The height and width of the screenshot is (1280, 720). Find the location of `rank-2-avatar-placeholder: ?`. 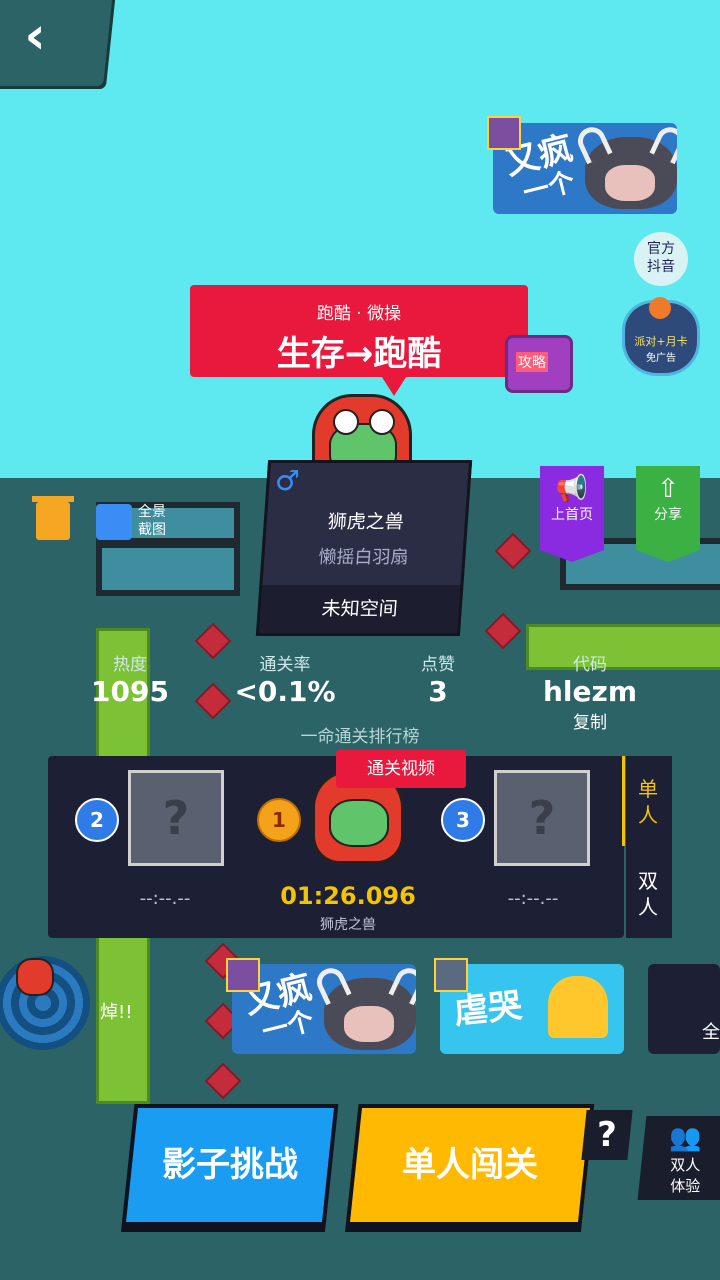

rank-2-avatar-placeholder: ? is located at coordinates (176, 818).